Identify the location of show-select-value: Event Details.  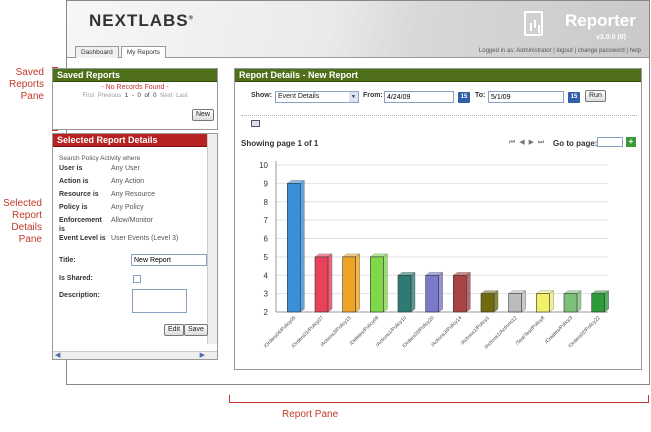
(299, 96).